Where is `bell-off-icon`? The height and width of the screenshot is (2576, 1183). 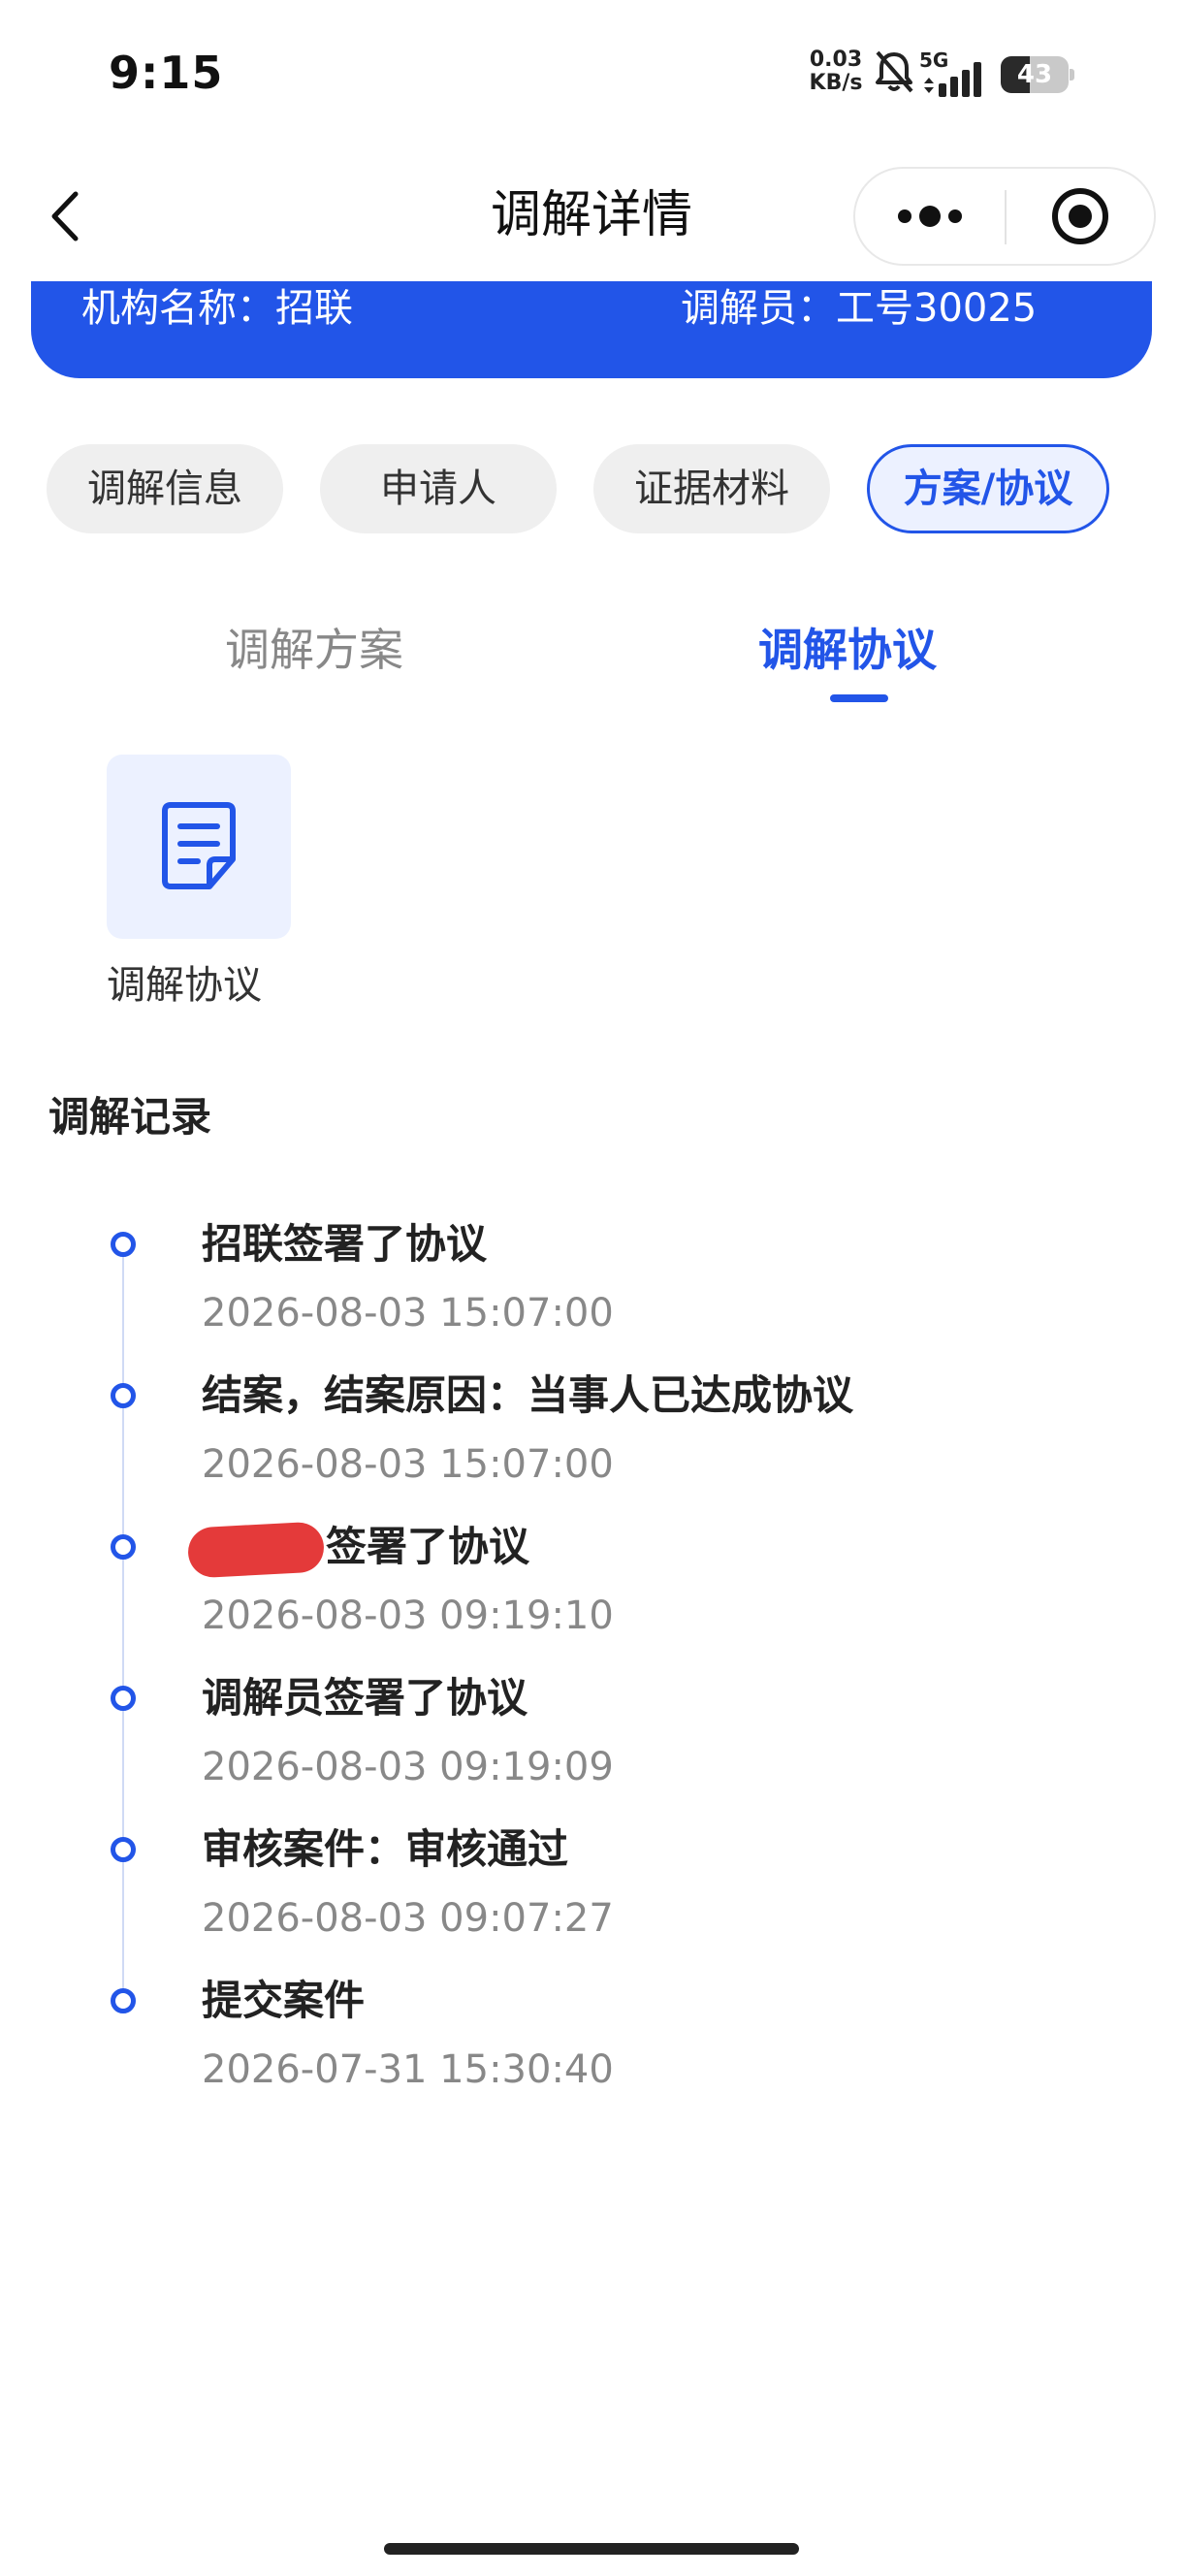
bell-off-icon is located at coordinates (894, 71).